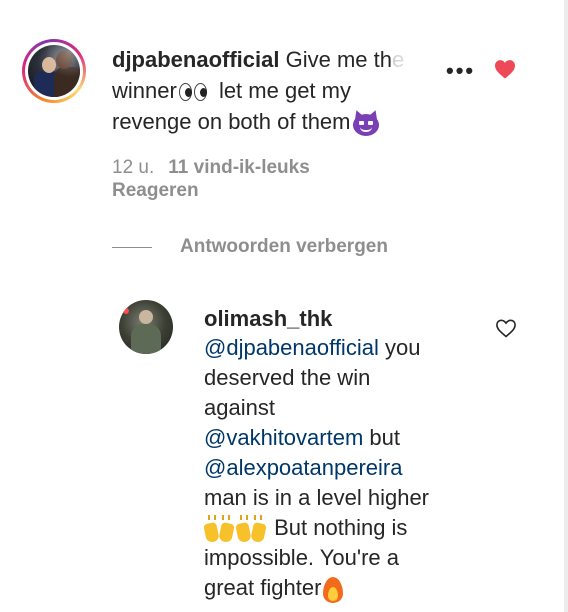 This screenshot has width=568, height=612. What do you see at coordinates (301, 557) in the screenshot?
I see `reply-text: impossible. You're a` at bounding box center [301, 557].